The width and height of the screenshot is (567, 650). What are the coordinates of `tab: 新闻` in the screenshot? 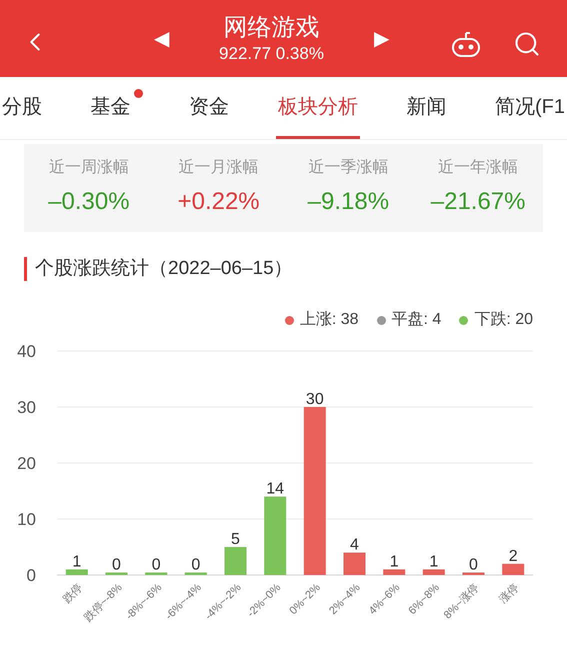 It's located at (426, 108).